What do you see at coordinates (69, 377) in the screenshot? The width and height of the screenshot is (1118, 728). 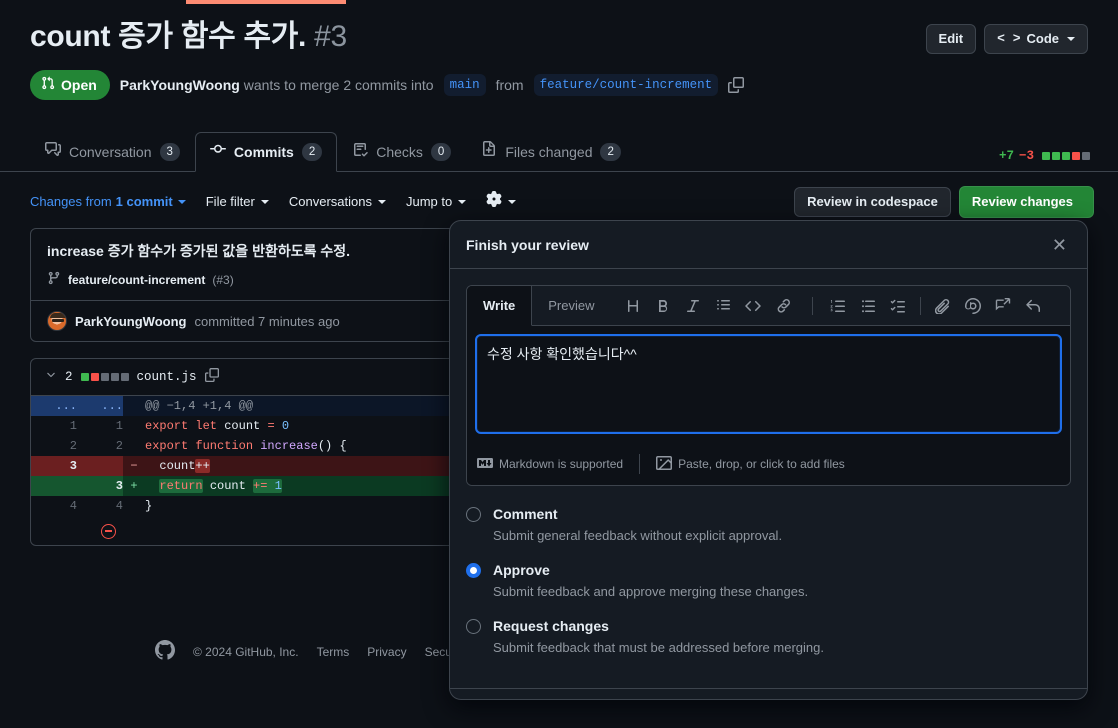 I see `diff-change-count: 2` at bounding box center [69, 377].